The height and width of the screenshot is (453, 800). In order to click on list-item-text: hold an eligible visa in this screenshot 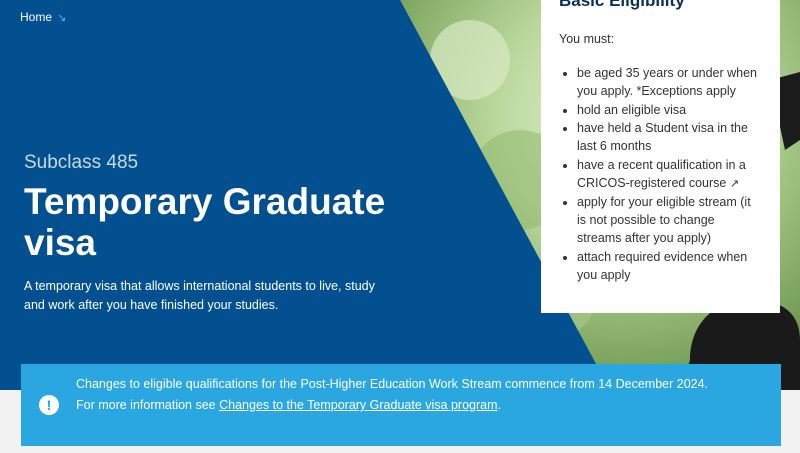, I will do `click(632, 109)`.